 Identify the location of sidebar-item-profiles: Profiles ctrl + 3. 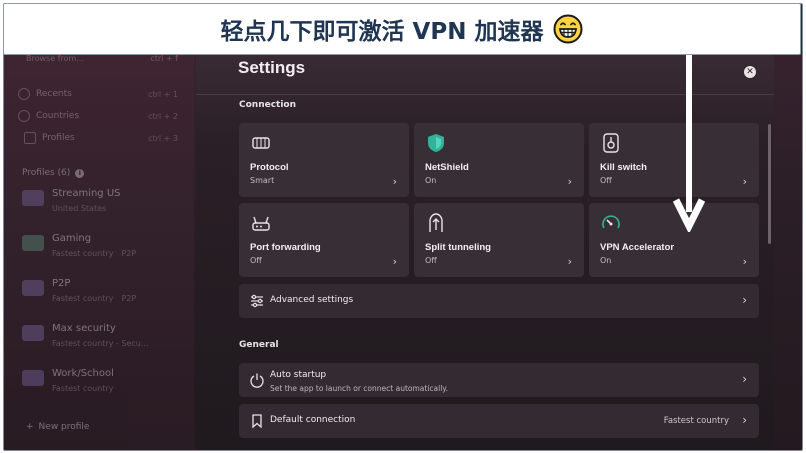
(98, 138).